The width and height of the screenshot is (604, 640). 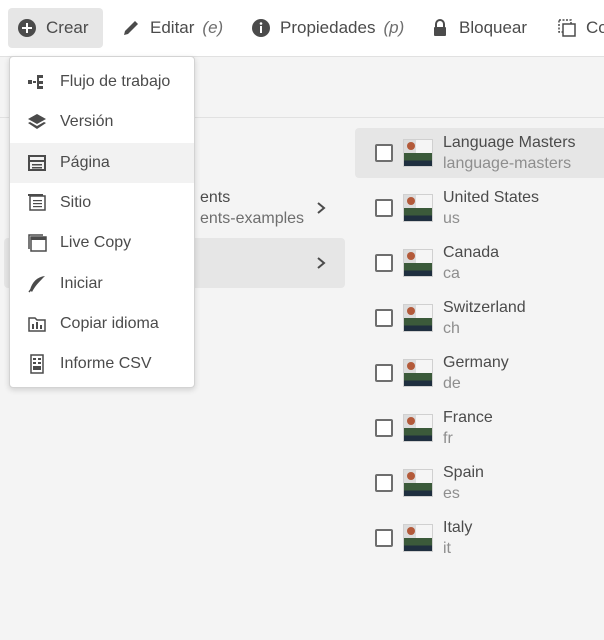 What do you see at coordinates (85, 162) in the screenshot?
I see `menu-item-label: Página` at bounding box center [85, 162].